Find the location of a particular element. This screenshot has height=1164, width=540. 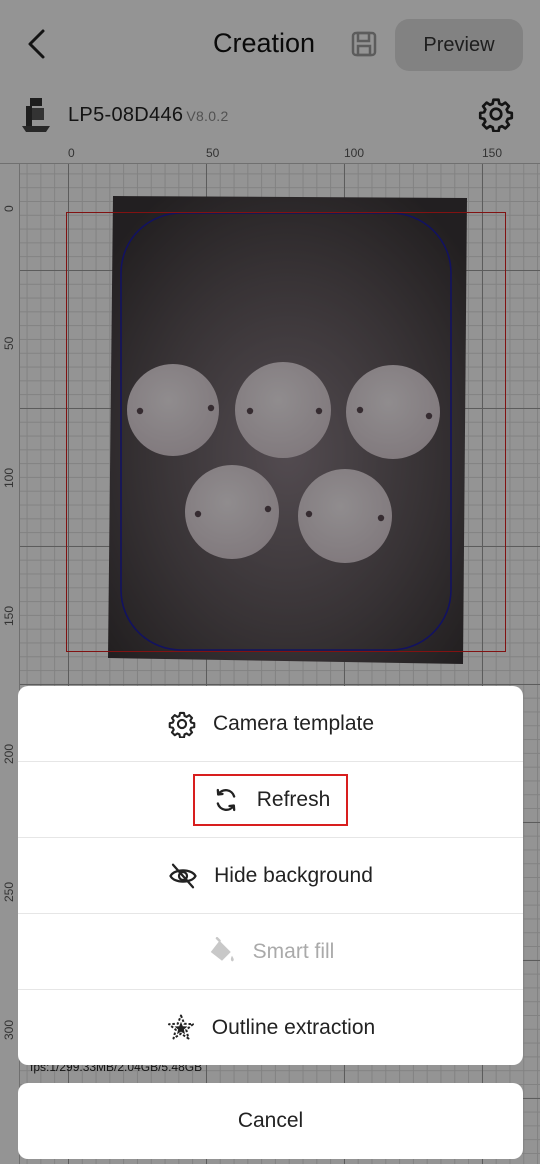

outline-extraction-option: Outline extraction is located at coordinates (270, 1027).